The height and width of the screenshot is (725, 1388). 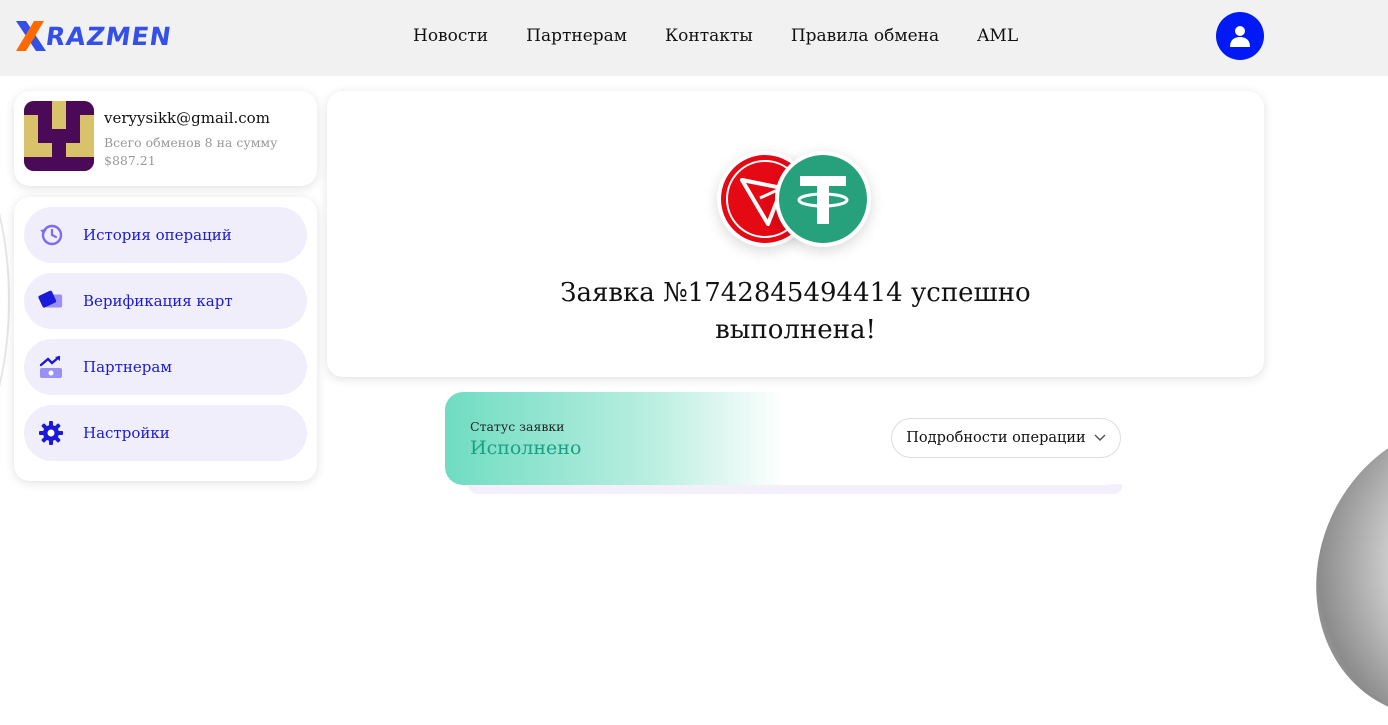 I want to click on nav-item-contacts: Контакты, so click(x=709, y=36).